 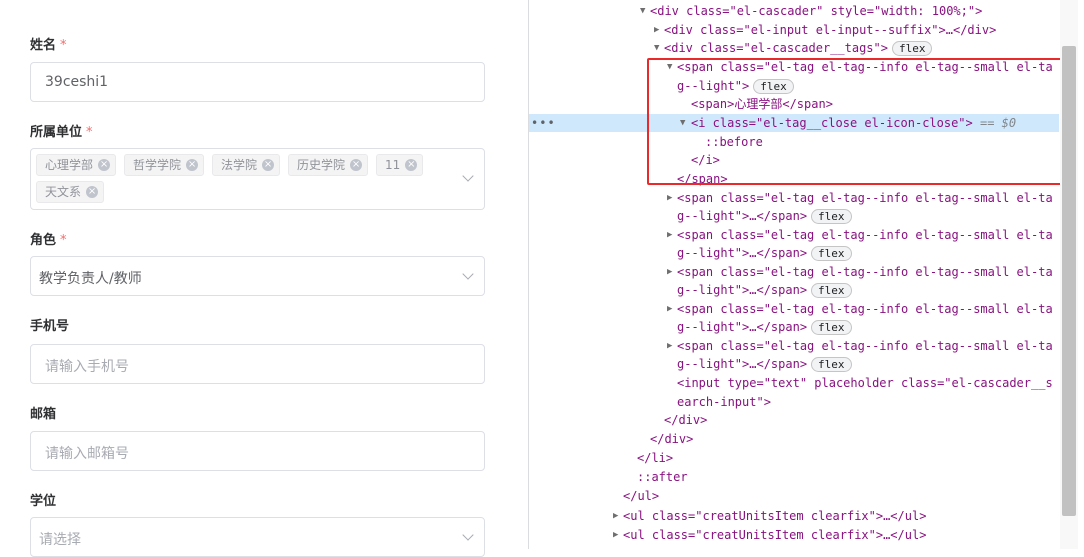 What do you see at coordinates (998, 123) in the screenshot?
I see `selected-node-marker: == $0` at bounding box center [998, 123].